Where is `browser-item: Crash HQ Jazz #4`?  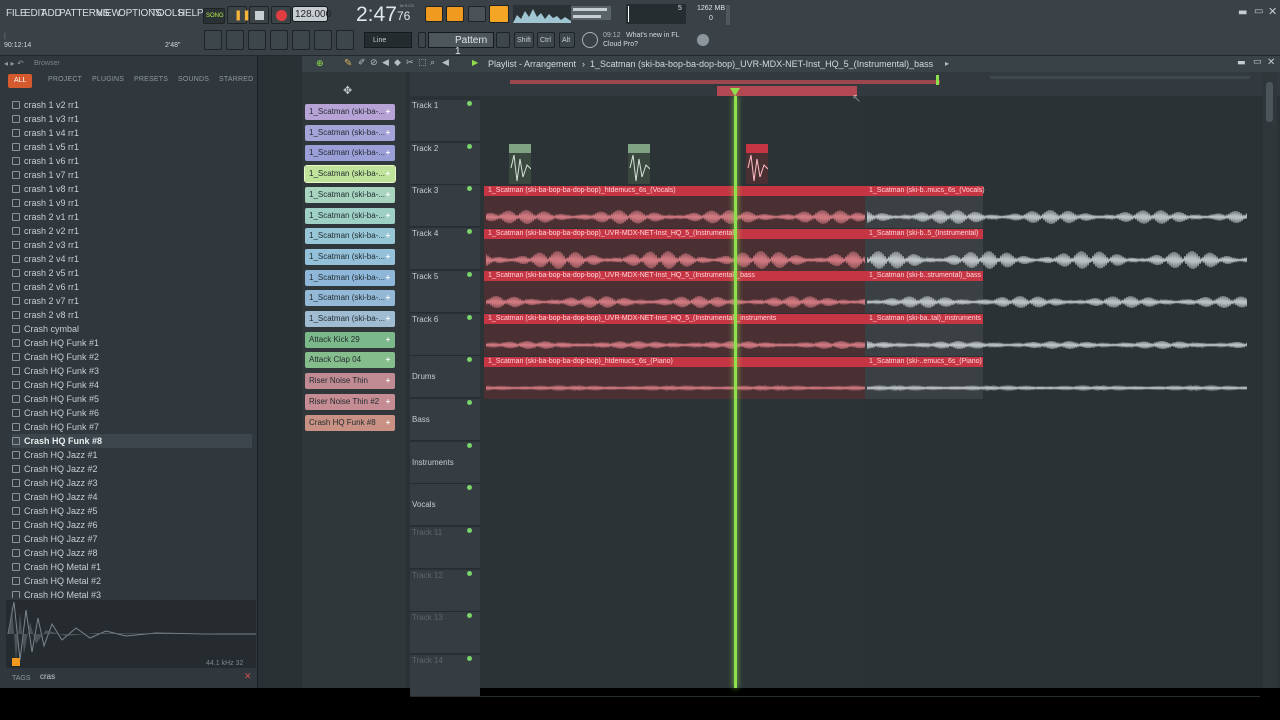
browser-item: Crash HQ Jazz #4 is located at coordinates (132, 497).